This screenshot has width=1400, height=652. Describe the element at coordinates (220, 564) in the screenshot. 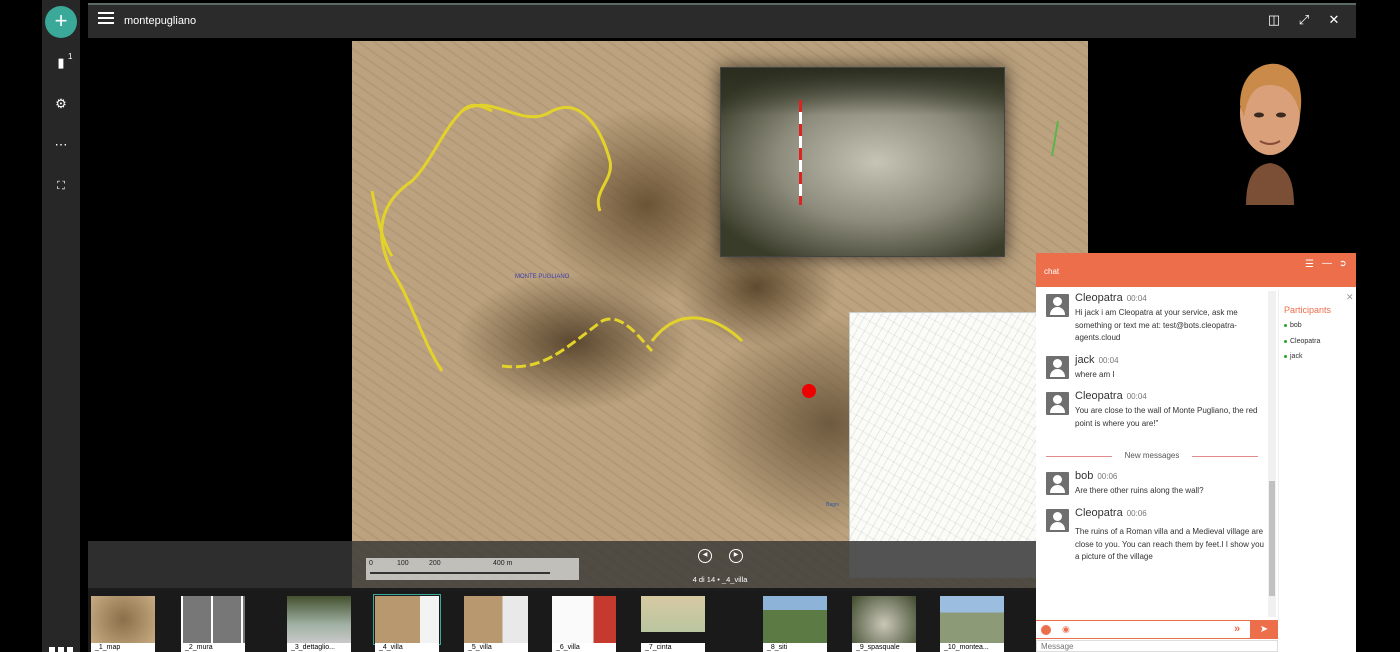

I see `stage-controls-left` at that location.